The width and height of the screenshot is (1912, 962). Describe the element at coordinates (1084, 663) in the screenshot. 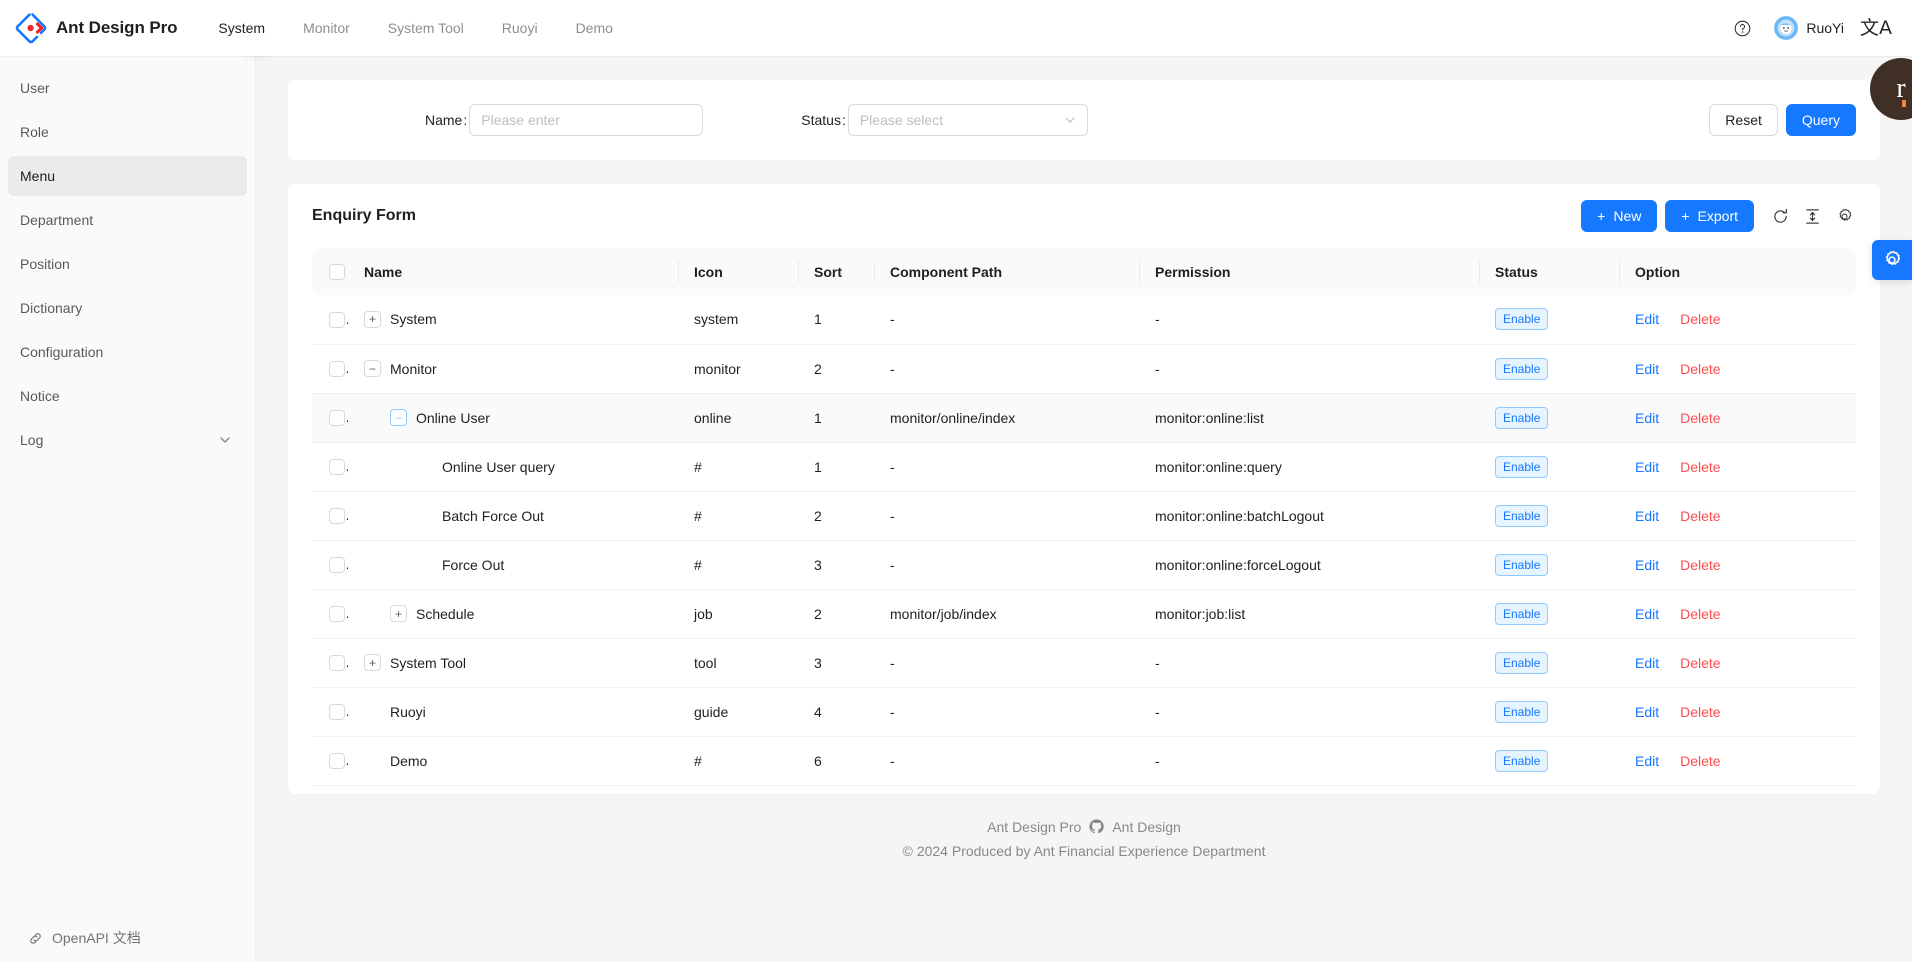

I see `table-row: + System Tool tool 3- - Enable Edit Delete` at that location.